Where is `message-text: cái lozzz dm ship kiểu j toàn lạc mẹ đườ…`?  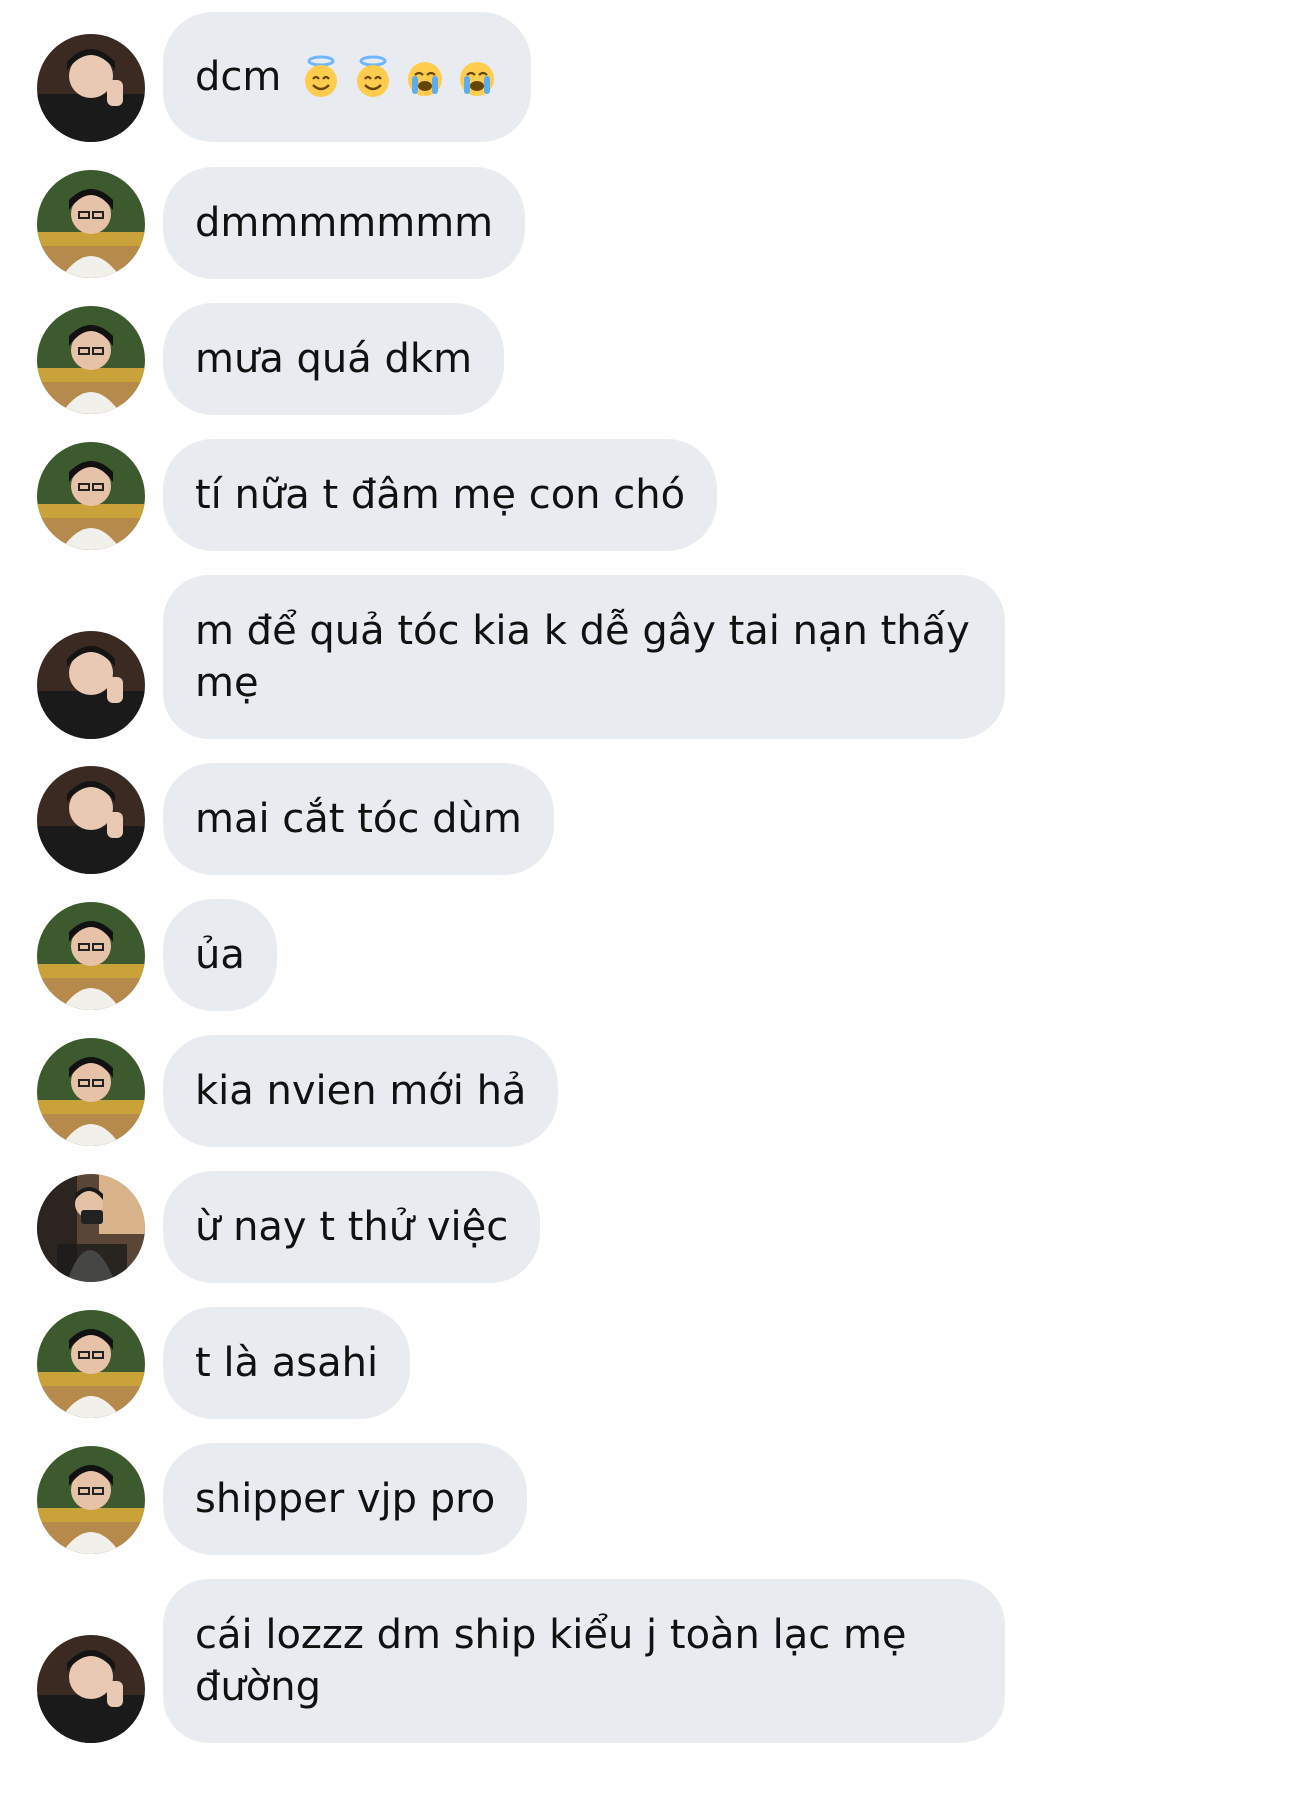
message-text: cái lozzz dm ship kiểu j toàn lạc mẹ đườ… is located at coordinates (551, 1661).